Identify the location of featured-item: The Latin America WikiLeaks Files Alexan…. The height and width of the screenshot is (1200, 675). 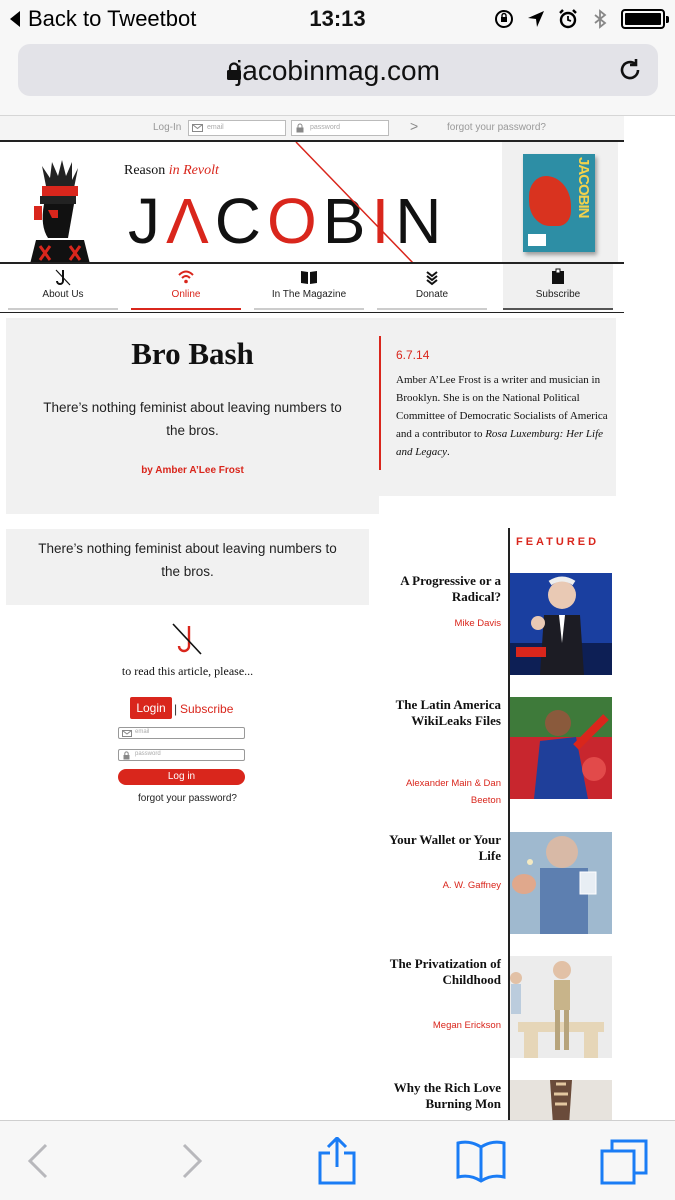
(496, 751).